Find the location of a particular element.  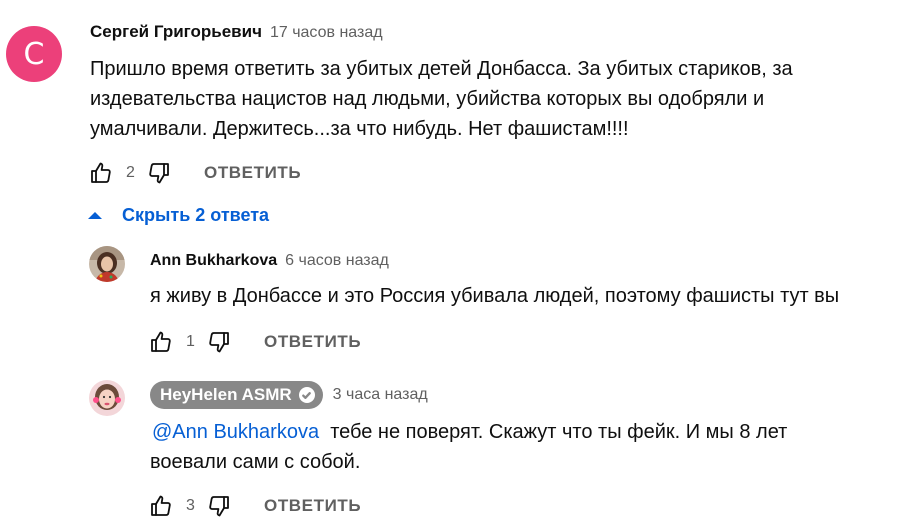

comment-actions: 2 ОТВЕТИТЬ is located at coordinates (194, 173).